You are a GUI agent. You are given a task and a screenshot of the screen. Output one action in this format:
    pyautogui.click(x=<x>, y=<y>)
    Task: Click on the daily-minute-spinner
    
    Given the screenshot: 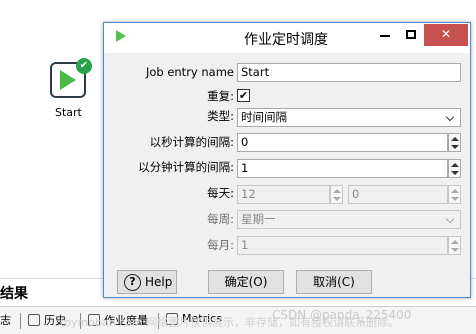 What is the action you would take?
    pyautogui.click(x=454, y=194)
    